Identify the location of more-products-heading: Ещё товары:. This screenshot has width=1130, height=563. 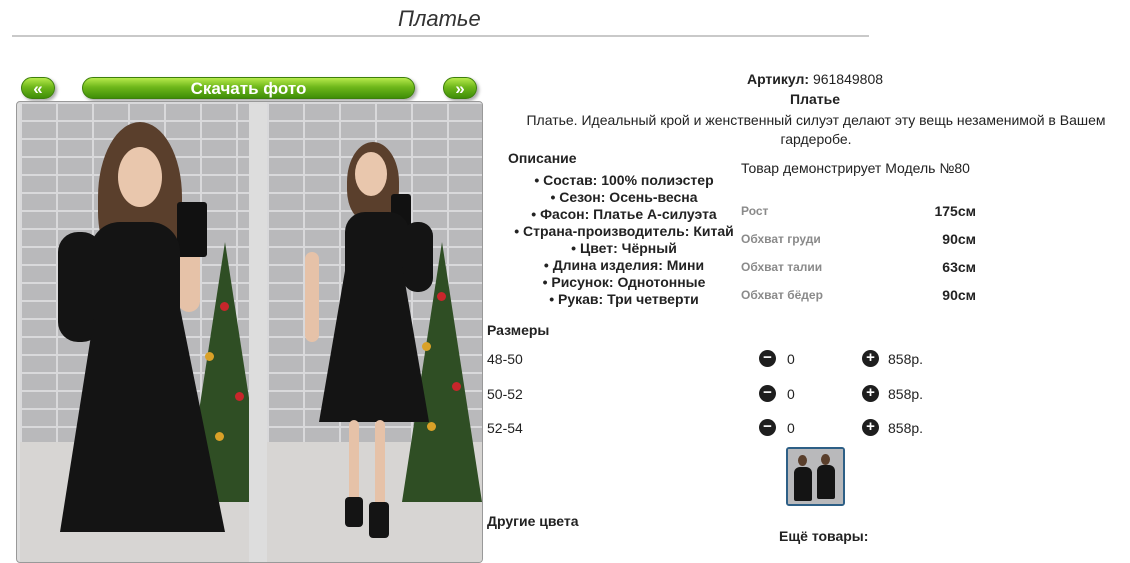
(824, 536).